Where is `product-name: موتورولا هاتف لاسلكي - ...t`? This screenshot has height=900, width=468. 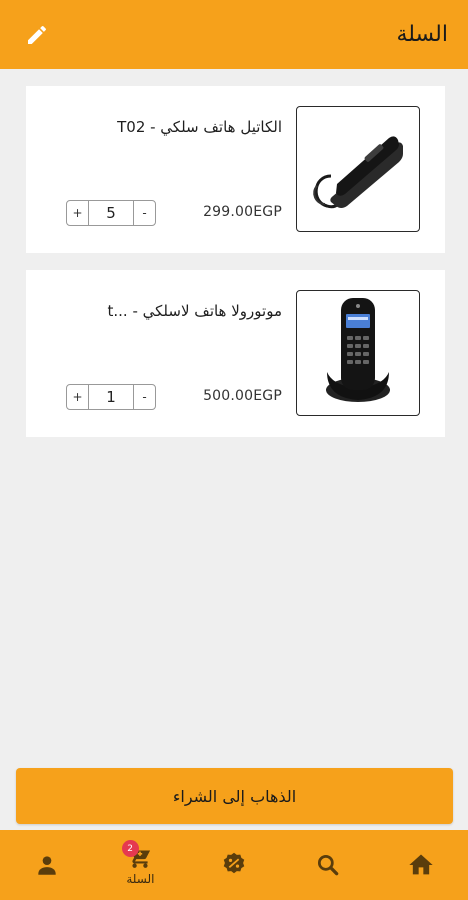
product-name: موتورولا هاتف لاسلكي - ...t is located at coordinates (167, 311).